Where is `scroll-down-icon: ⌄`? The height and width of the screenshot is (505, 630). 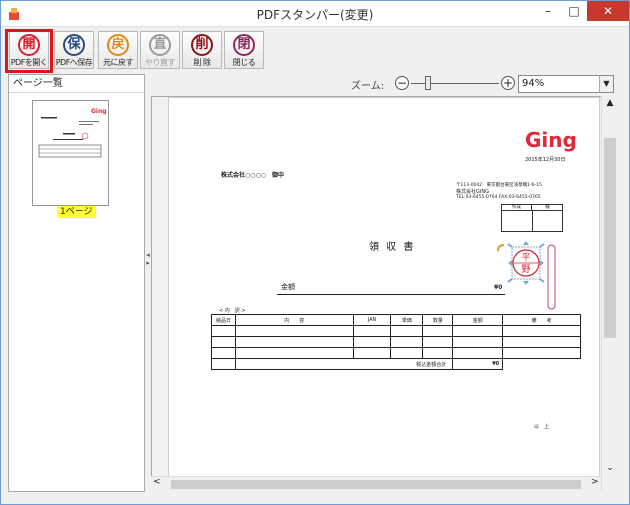 scroll-down-icon: ⌄ is located at coordinates (610, 468).